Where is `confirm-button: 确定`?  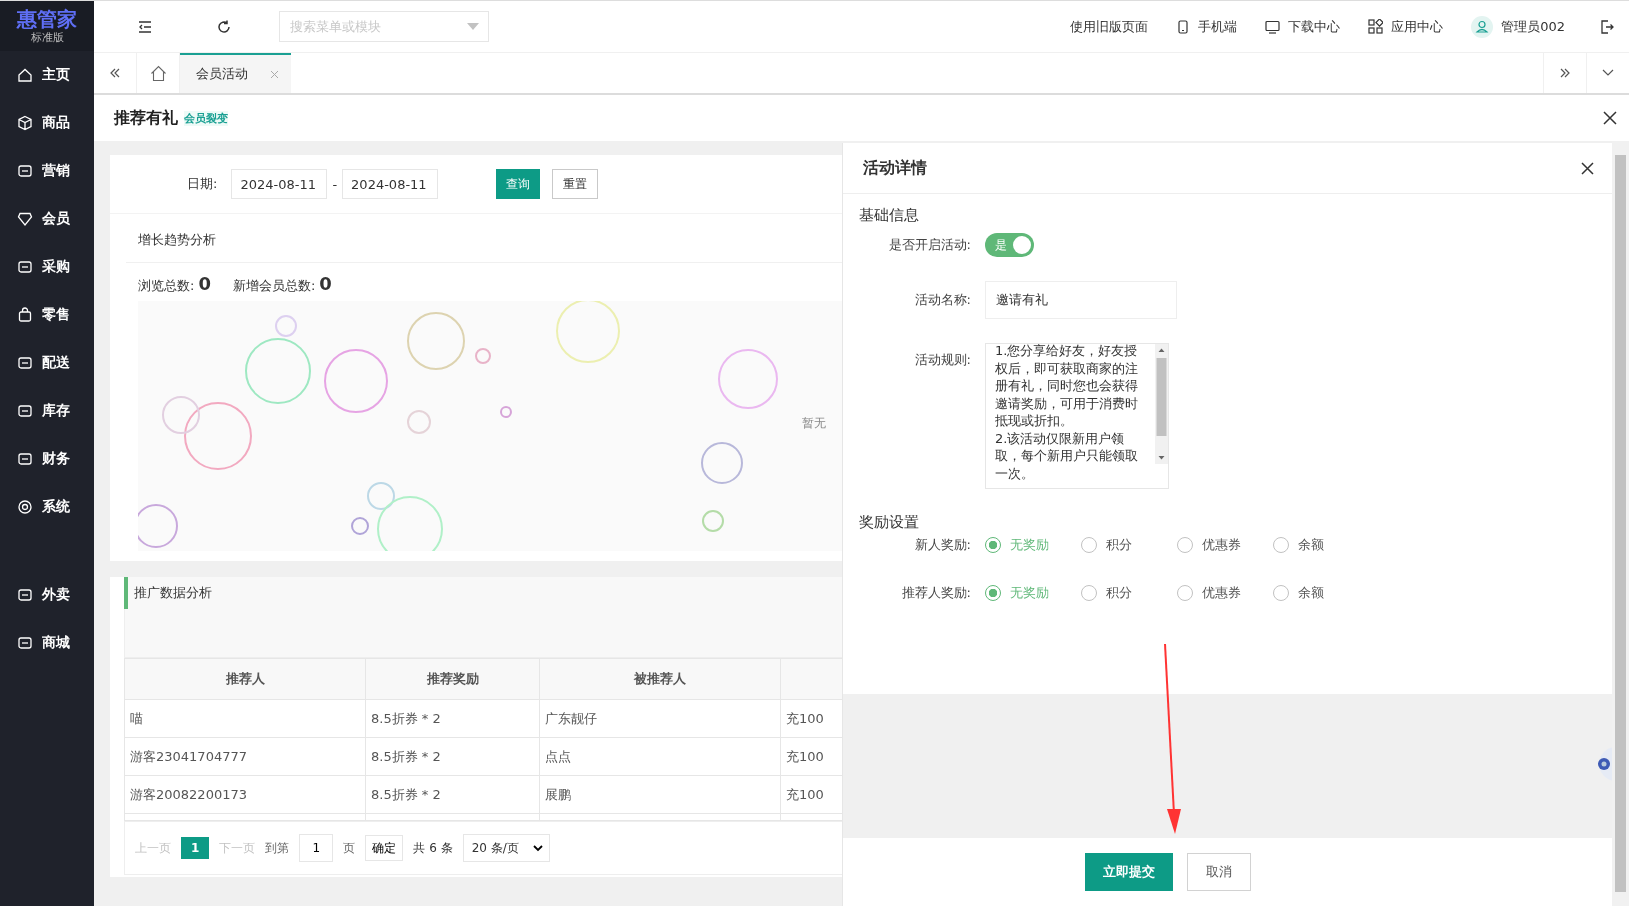 confirm-button: 确定 is located at coordinates (384, 848).